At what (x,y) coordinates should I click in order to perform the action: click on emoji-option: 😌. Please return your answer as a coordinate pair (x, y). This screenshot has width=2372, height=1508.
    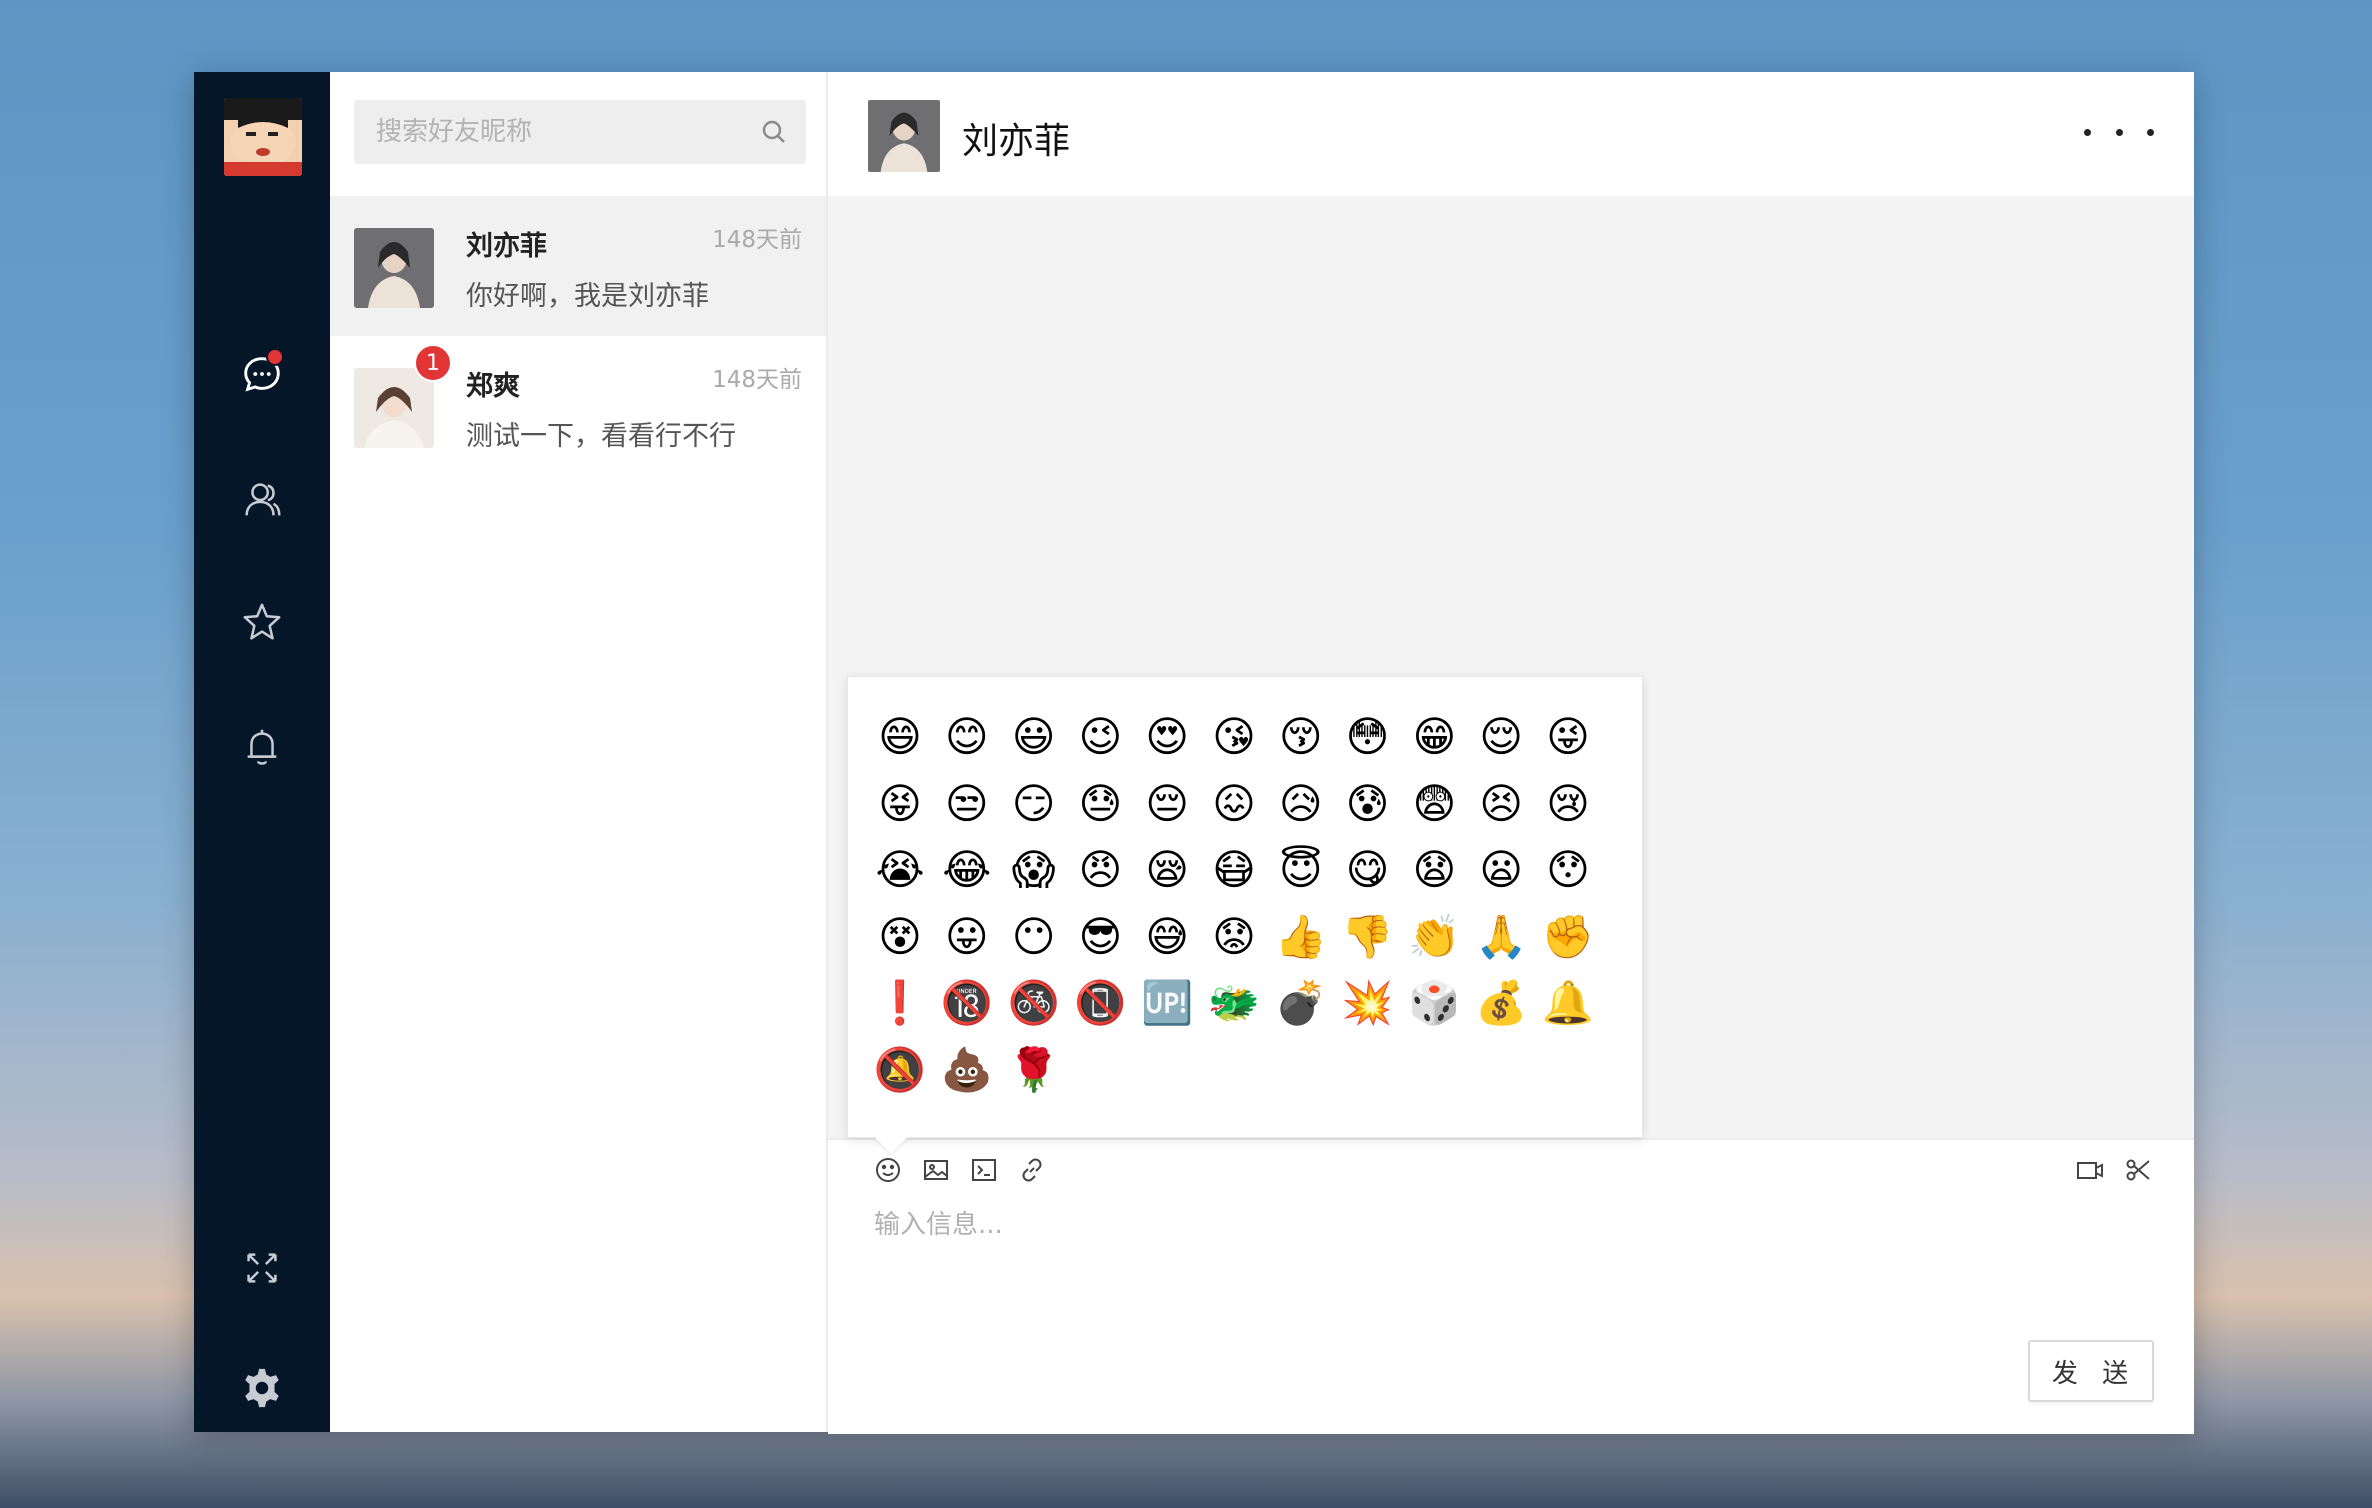
    Looking at the image, I should click on (1501, 737).